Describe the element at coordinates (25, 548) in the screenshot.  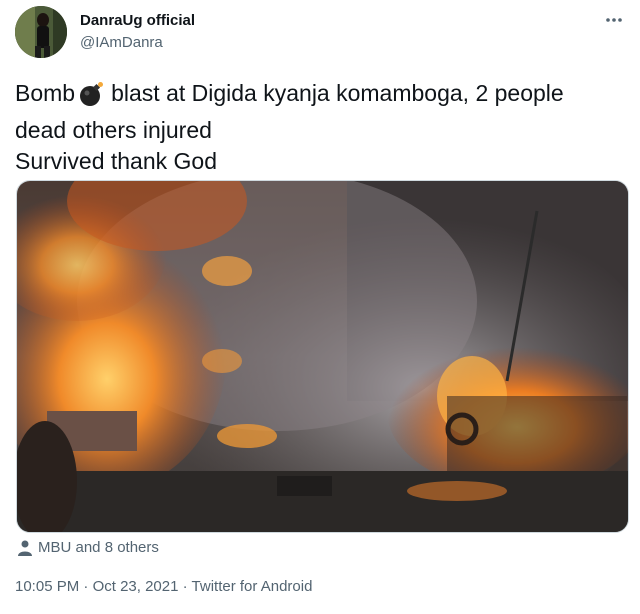
I see `person-icon` at that location.